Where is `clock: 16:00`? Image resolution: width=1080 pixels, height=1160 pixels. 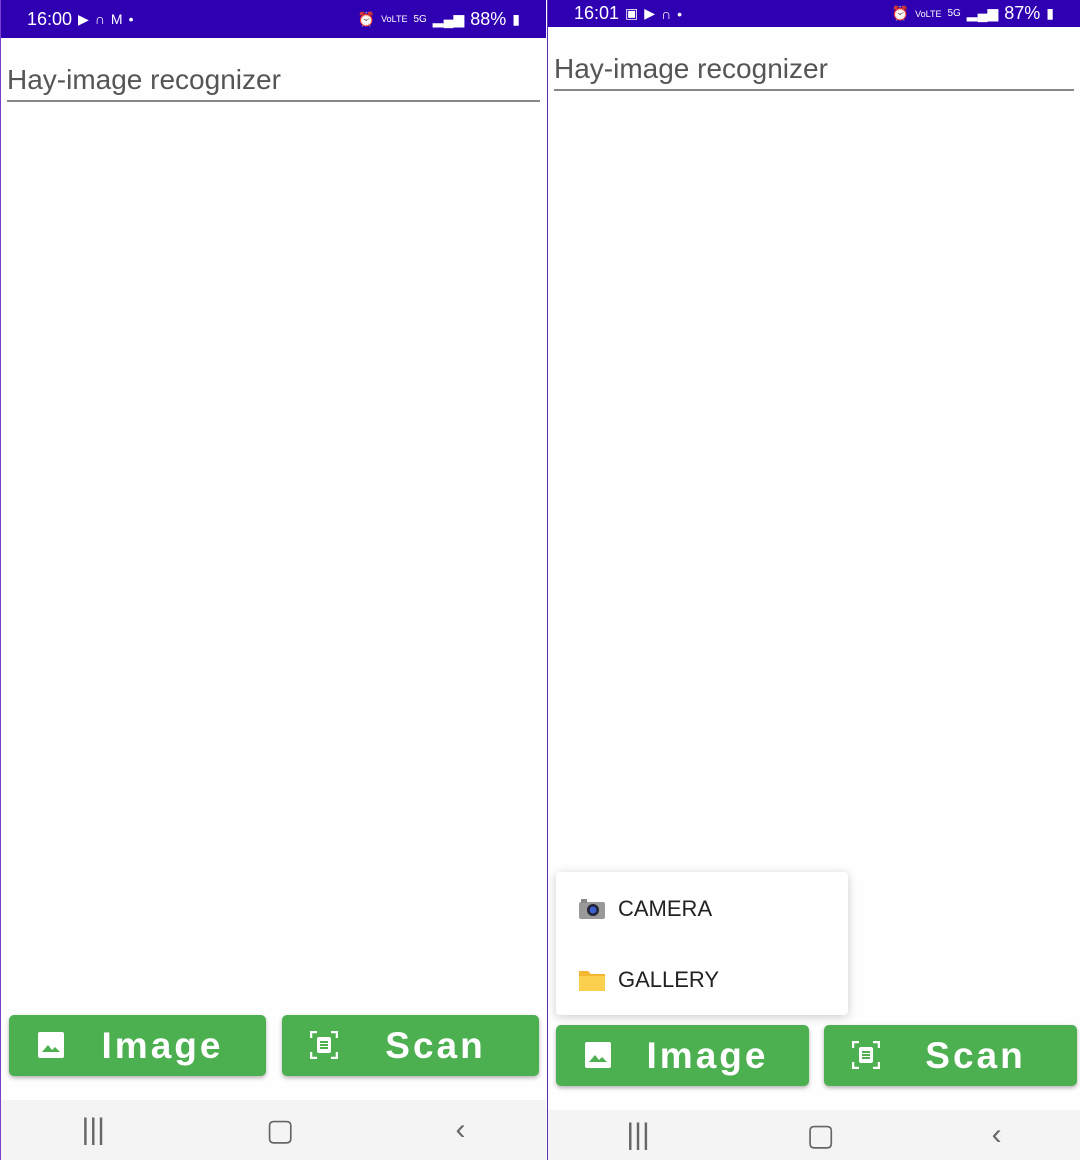
clock: 16:00 is located at coordinates (50, 18).